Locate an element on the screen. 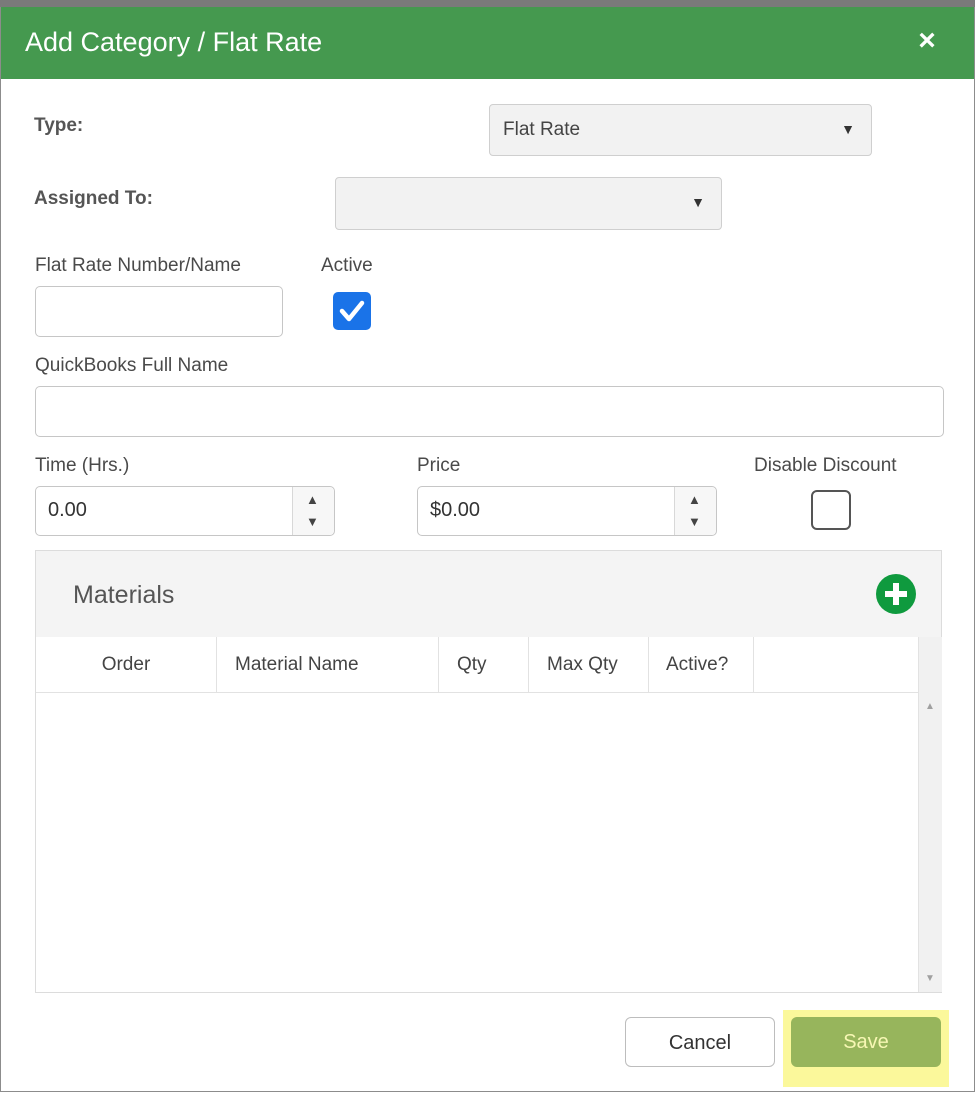  price-value: $0.00 is located at coordinates (455, 510).